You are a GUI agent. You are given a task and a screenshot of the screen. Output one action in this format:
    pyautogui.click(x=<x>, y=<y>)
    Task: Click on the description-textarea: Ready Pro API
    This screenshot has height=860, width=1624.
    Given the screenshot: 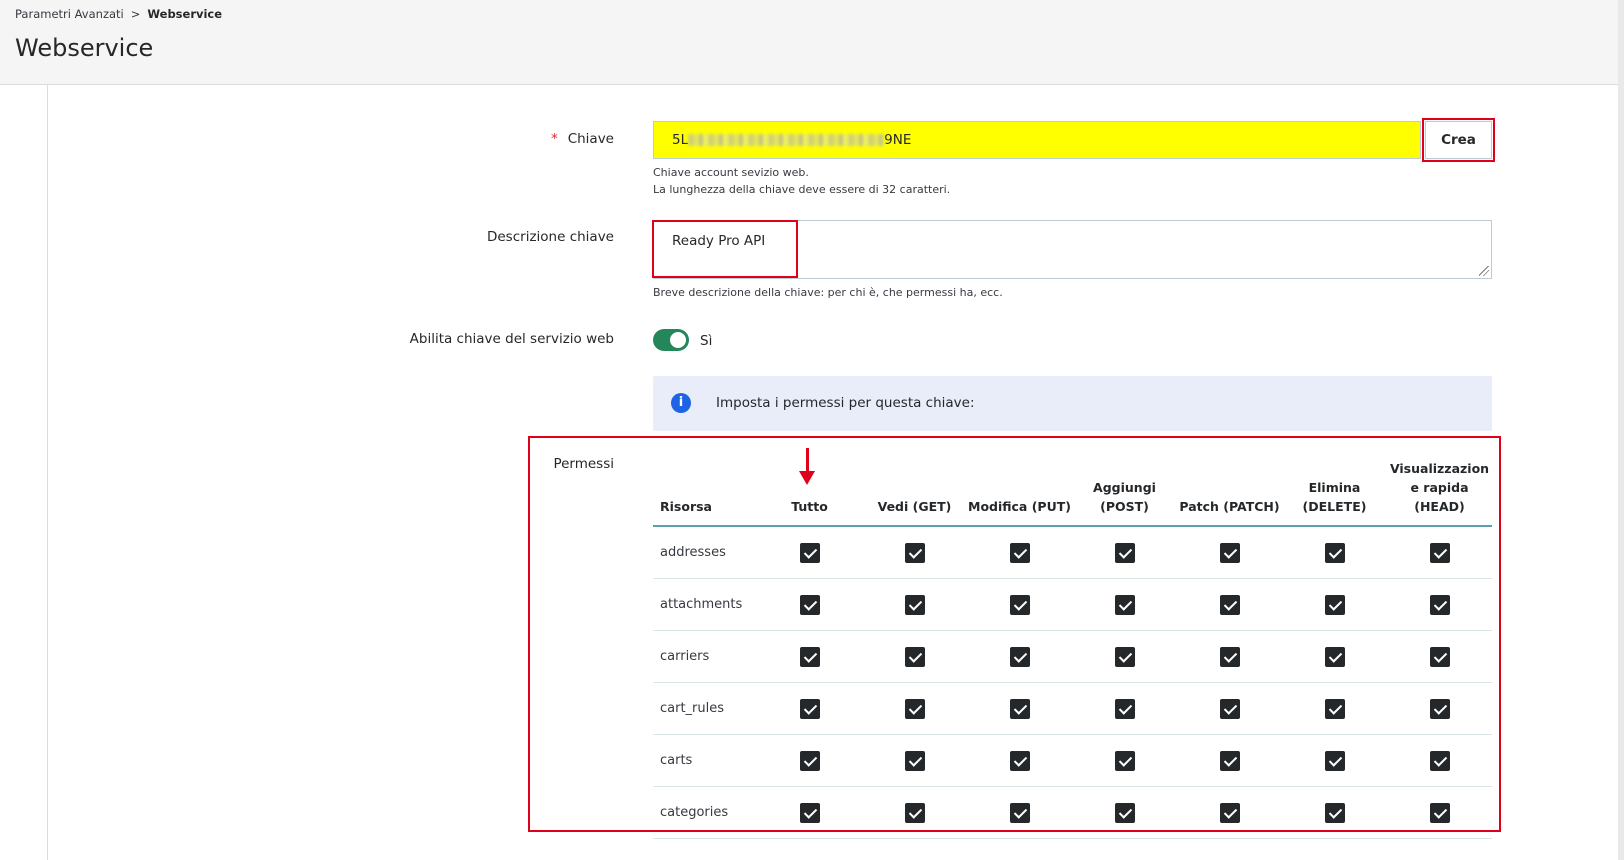 What is the action you would take?
    pyautogui.click(x=1072, y=249)
    